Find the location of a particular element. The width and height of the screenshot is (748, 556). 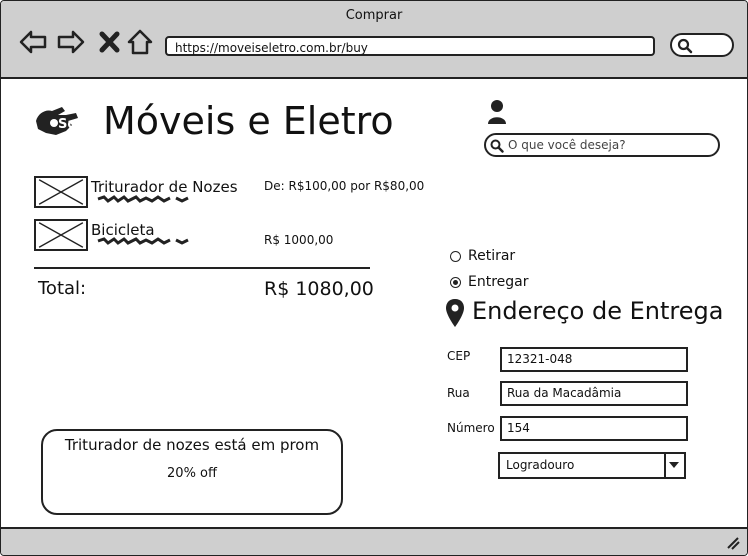

promo-banner: Triturador de nozes está em prom 20% off is located at coordinates (192, 472).